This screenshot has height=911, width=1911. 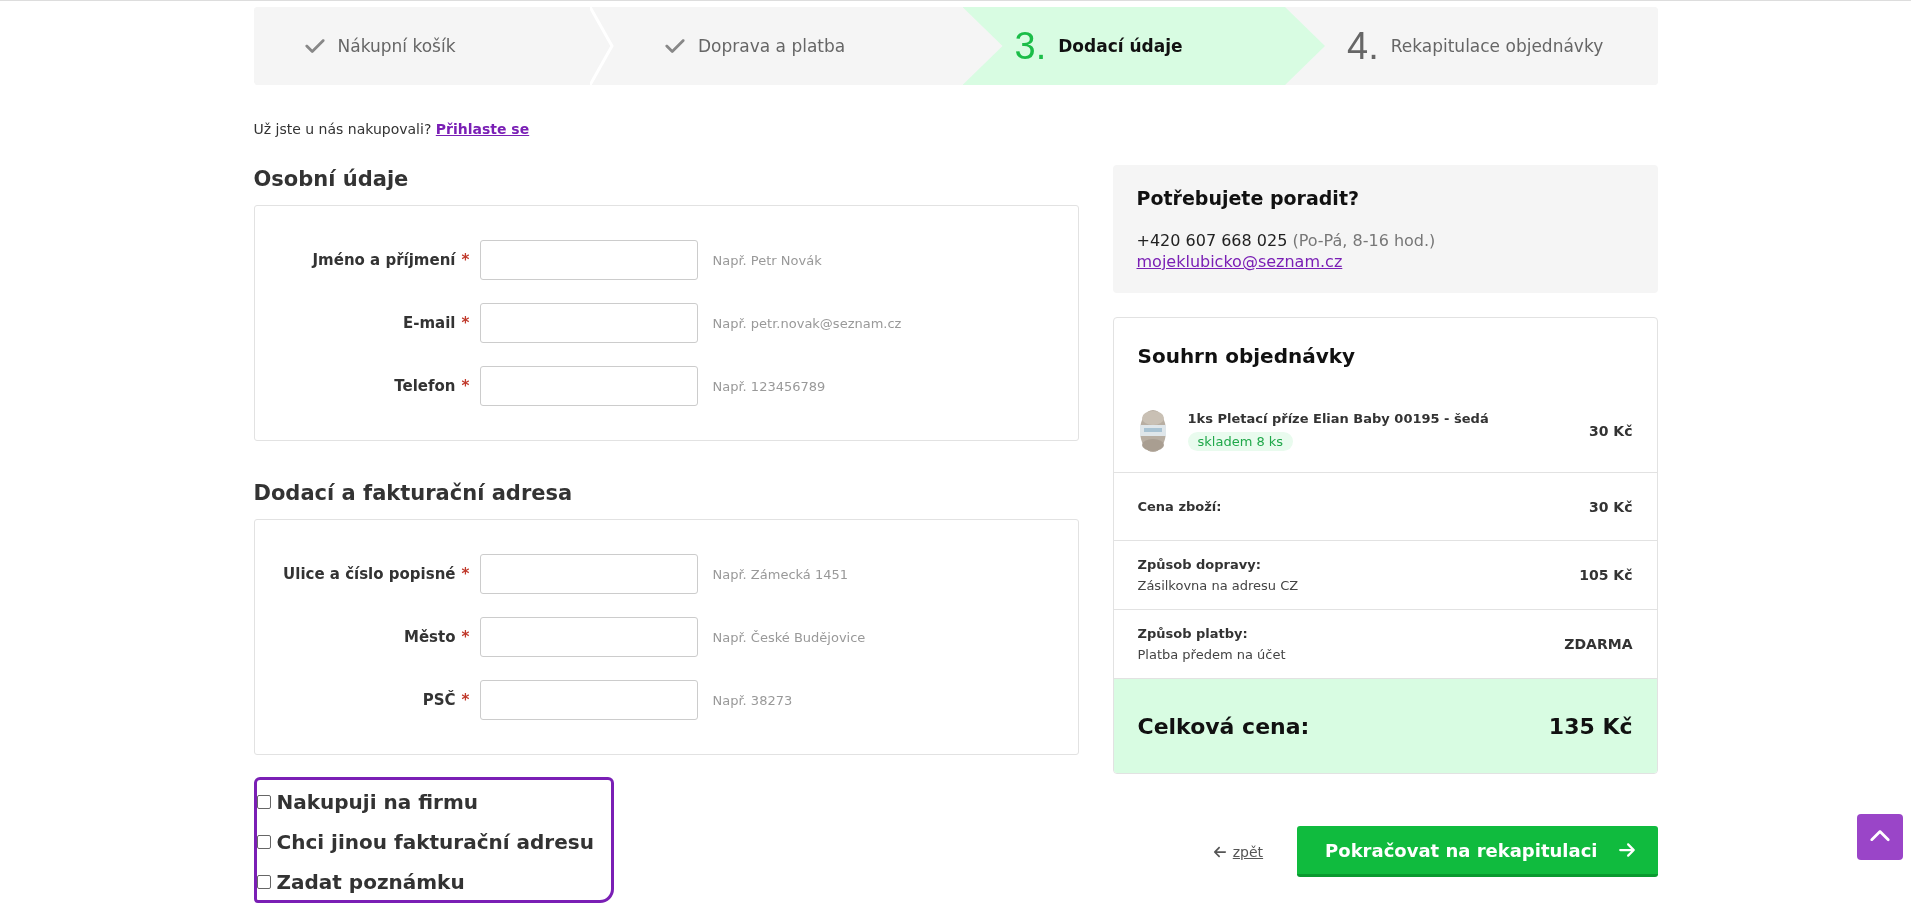 I want to click on step-label: Doprava a platba, so click(x=772, y=46).